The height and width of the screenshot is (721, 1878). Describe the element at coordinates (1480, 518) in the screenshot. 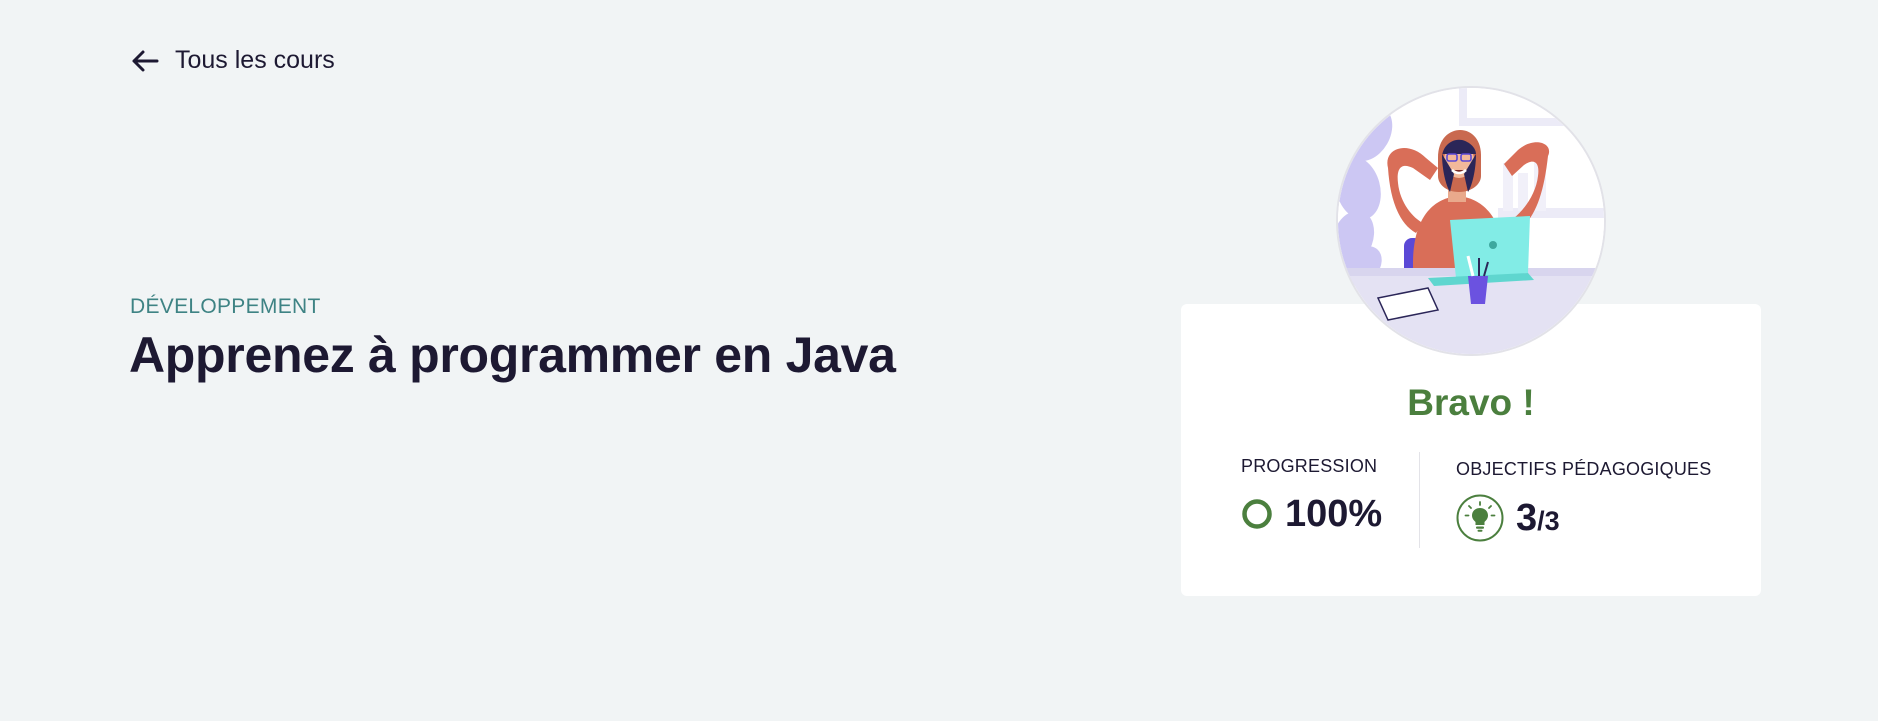

I see `lightbulb-icon` at that location.